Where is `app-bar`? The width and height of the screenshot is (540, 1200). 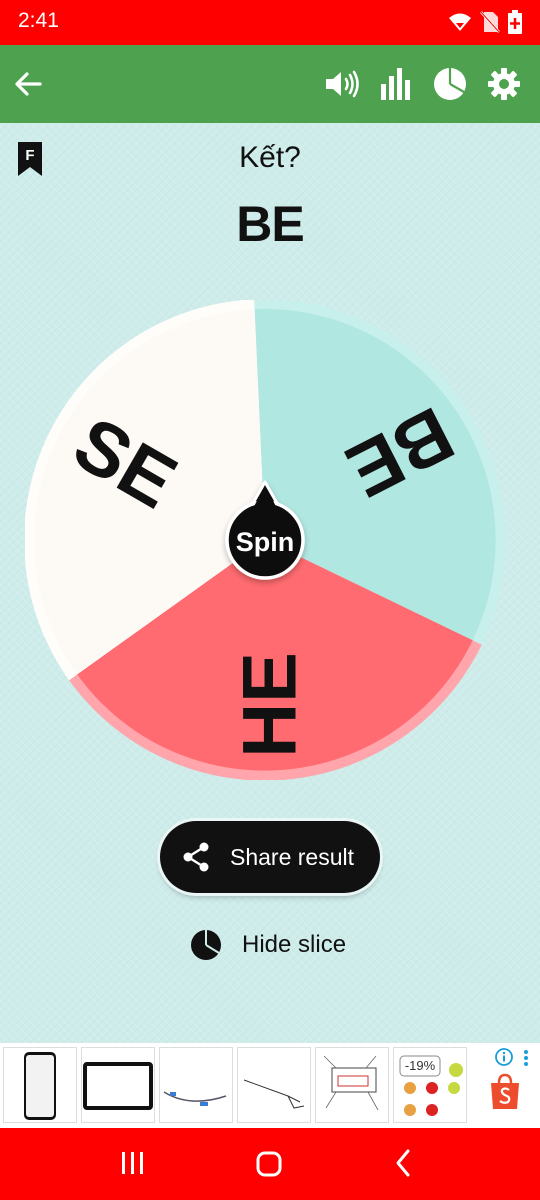
app-bar is located at coordinates (270, 84).